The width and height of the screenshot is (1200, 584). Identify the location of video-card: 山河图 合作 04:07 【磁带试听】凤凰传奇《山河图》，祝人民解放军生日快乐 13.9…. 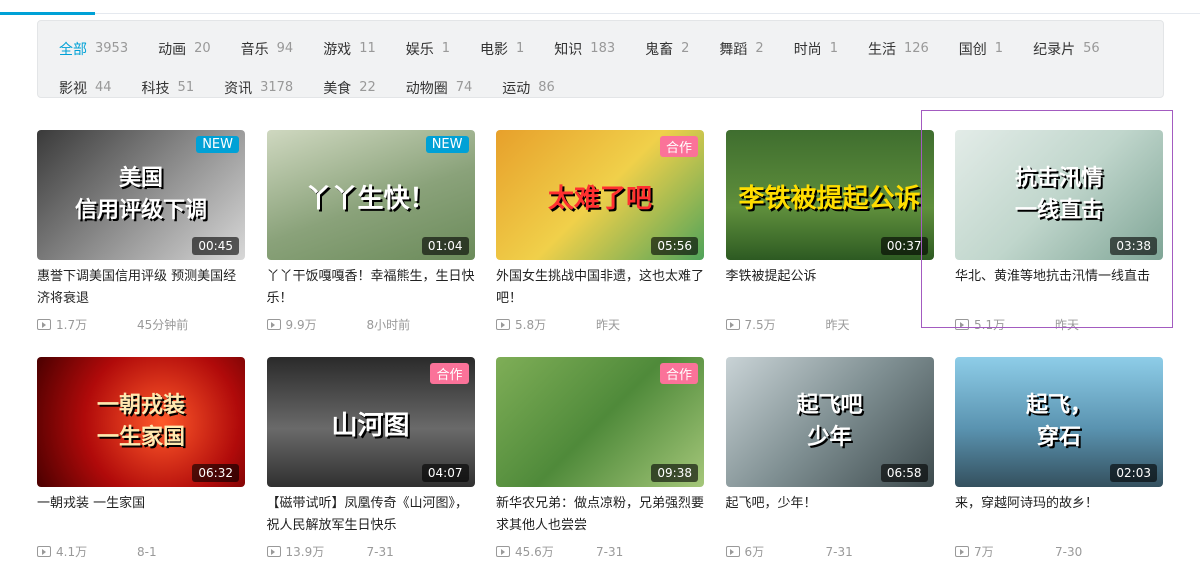
(370, 458).